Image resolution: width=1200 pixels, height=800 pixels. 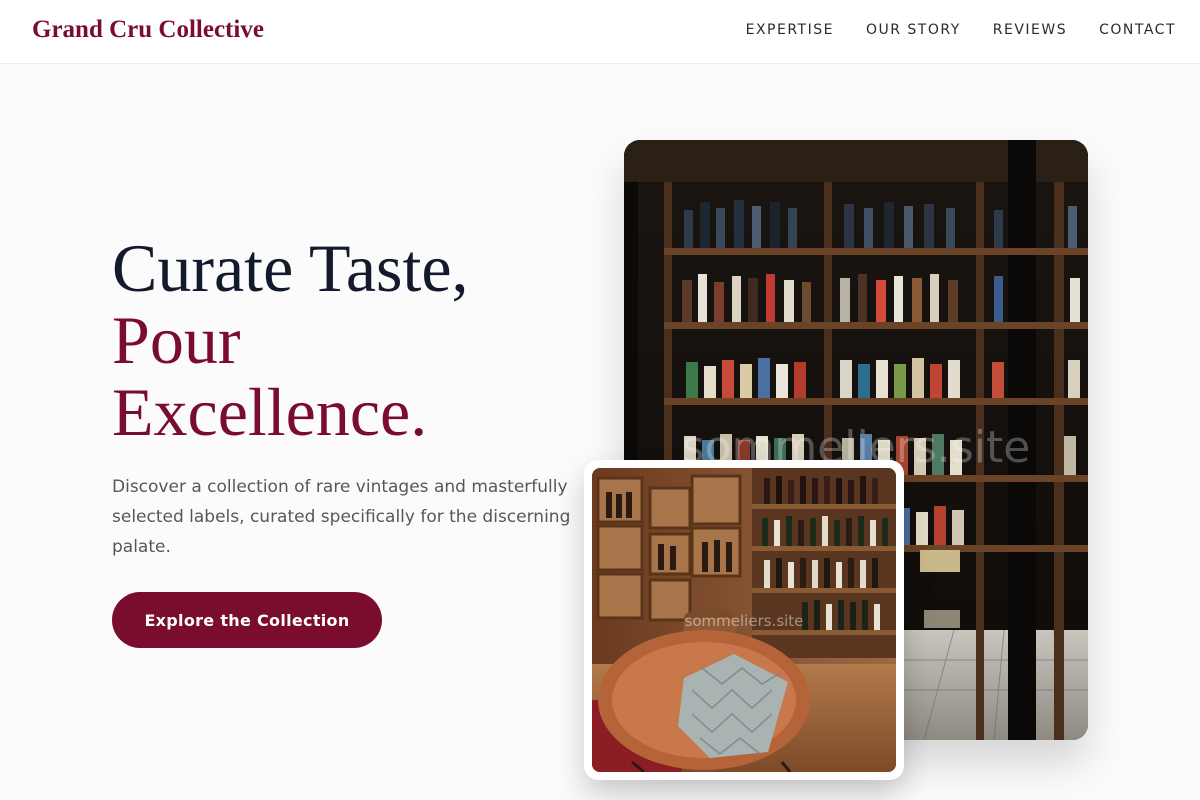 I want to click on wine-lounge-photo: sommeliers.site, so click(x=744, y=620).